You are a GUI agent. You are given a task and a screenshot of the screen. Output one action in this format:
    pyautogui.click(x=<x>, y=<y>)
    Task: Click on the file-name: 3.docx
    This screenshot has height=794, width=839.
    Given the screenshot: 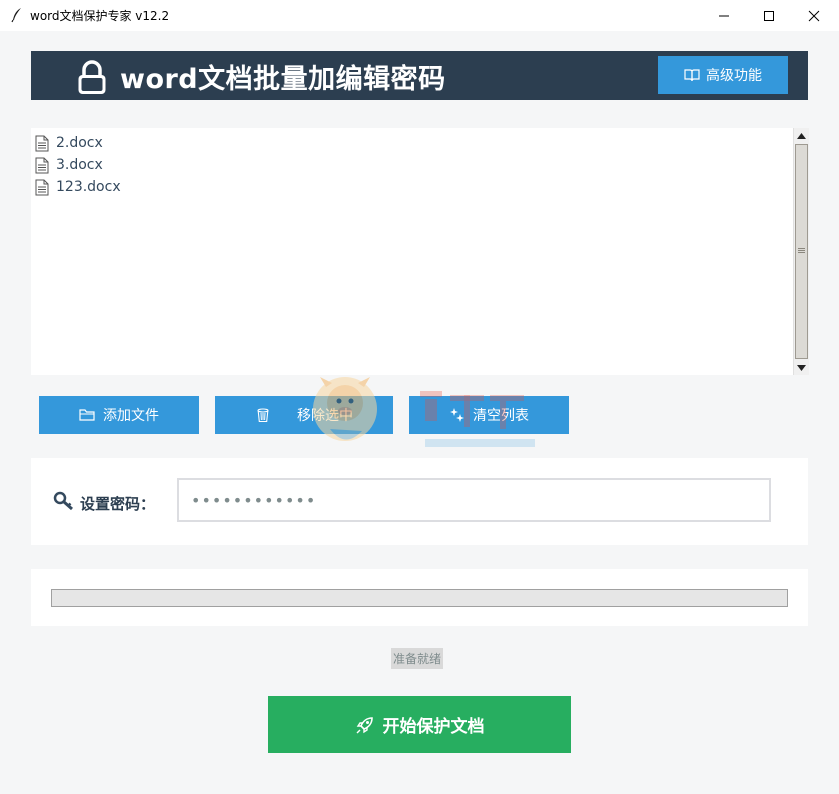 What is the action you would take?
    pyautogui.click(x=79, y=165)
    